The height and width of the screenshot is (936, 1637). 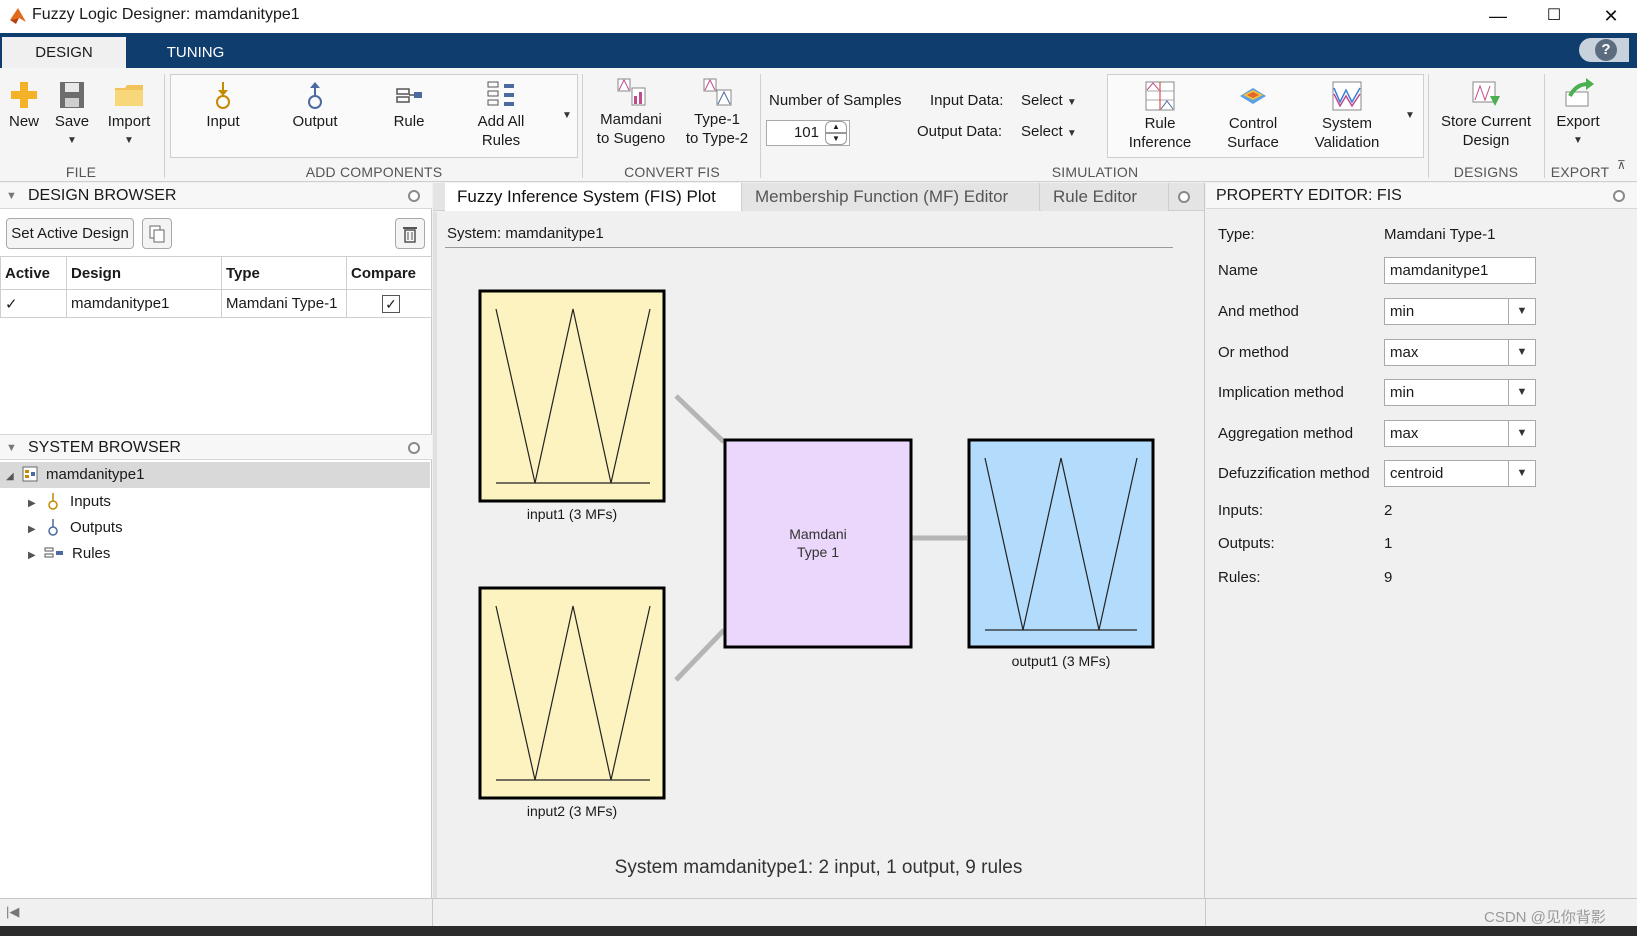 What do you see at coordinates (836, 139) in the screenshot?
I see `spinner-down-icon: ▼` at bounding box center [836, 139].